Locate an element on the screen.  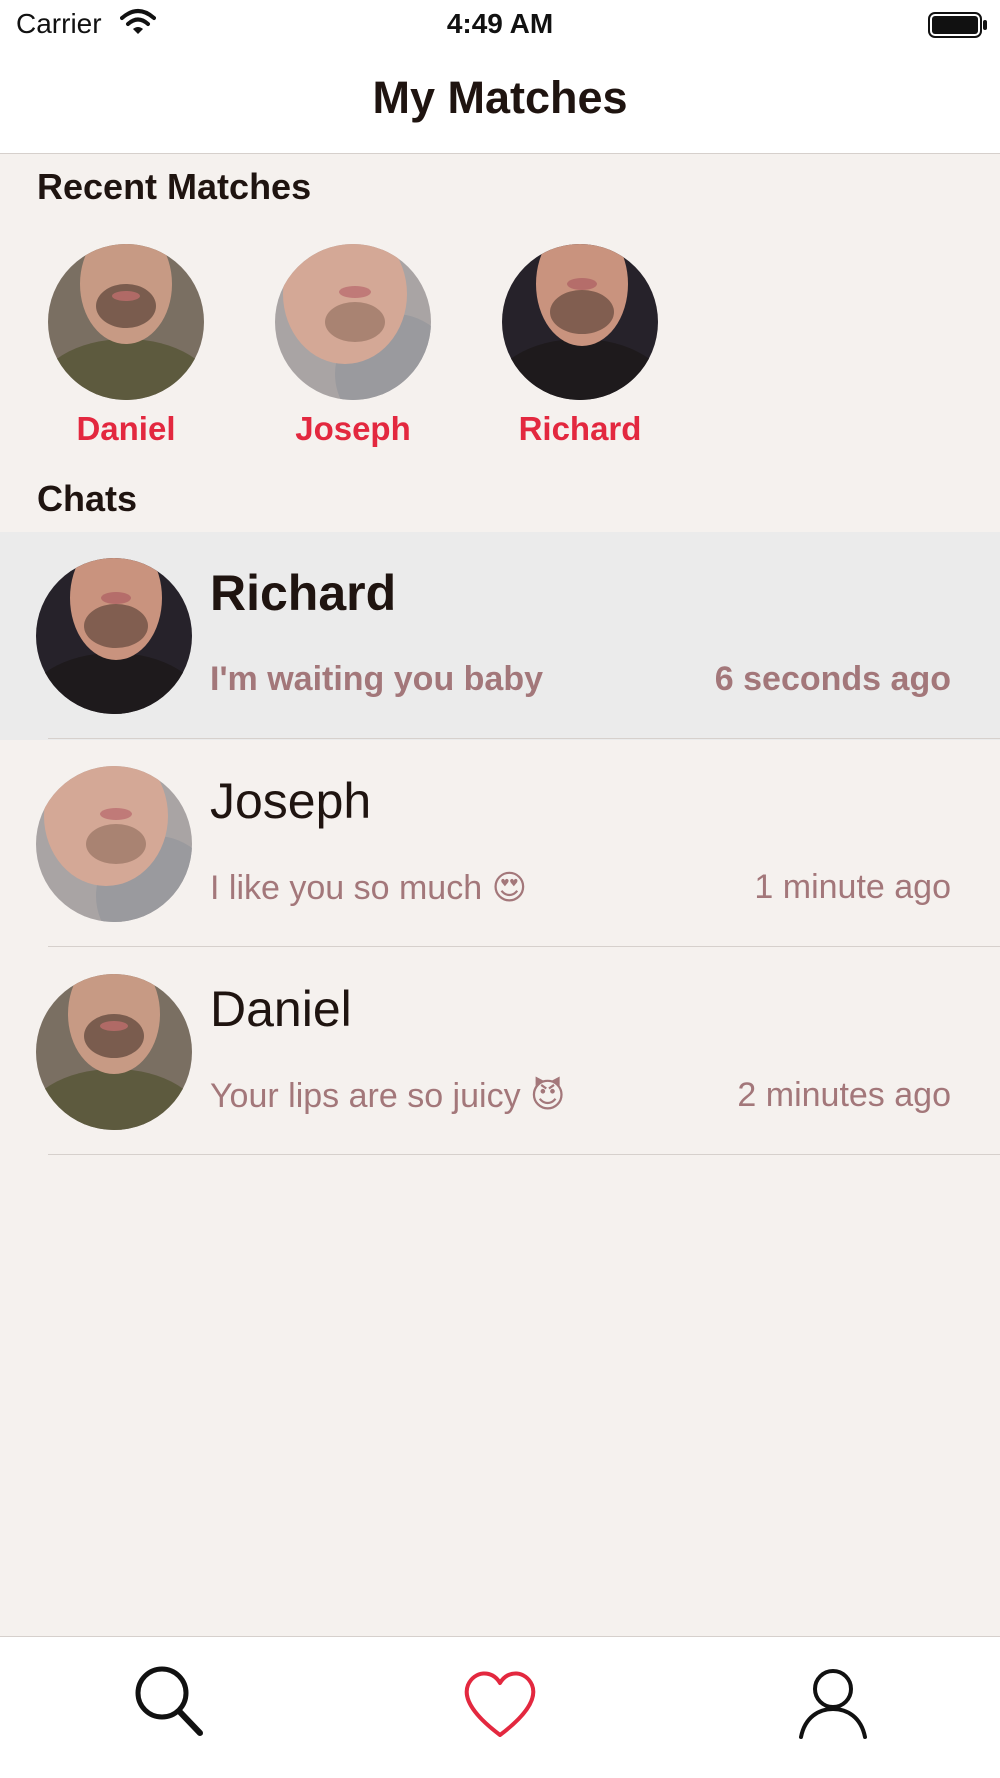
chat-name: Joseph is located at coordinates (291, 801).